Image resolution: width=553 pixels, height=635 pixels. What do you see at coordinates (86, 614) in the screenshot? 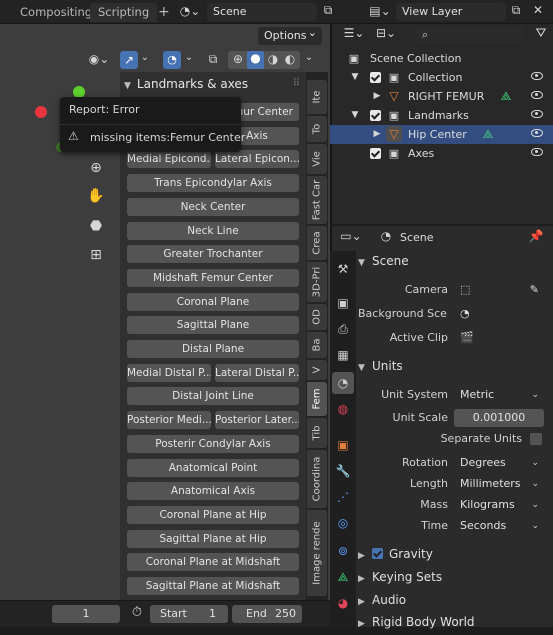
I see `current-frame-field: 1` at bounding box center [86, 614].